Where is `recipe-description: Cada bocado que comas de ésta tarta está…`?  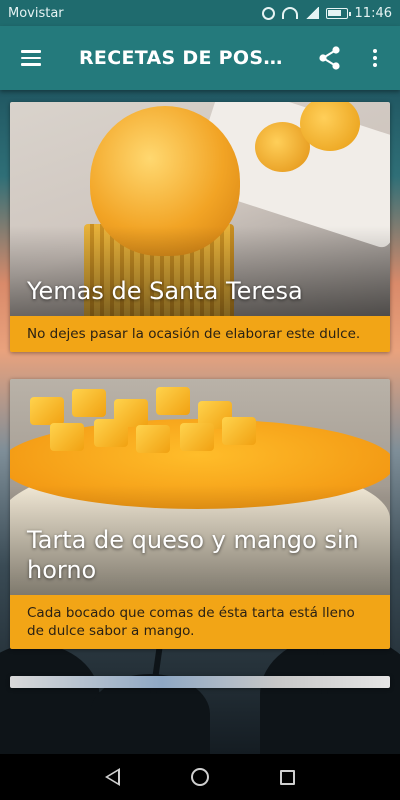
recipe-description: Cada bocado que comas de ésta tarta está… is located at coordinates (200, 622).